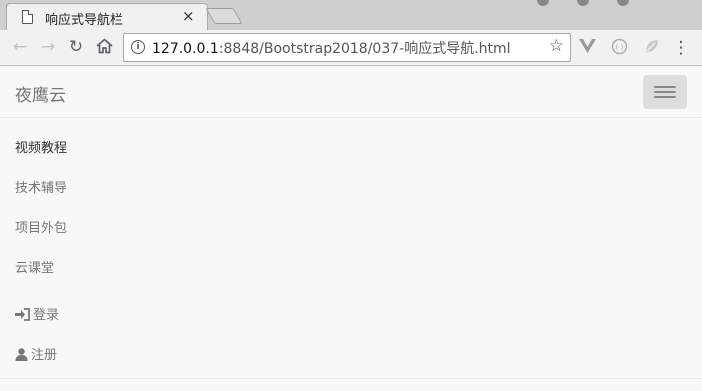  What do you see at coordinates (543, 3) in the screenshot?
I see `window-minimize-icon` at bounding box center [543, 3].